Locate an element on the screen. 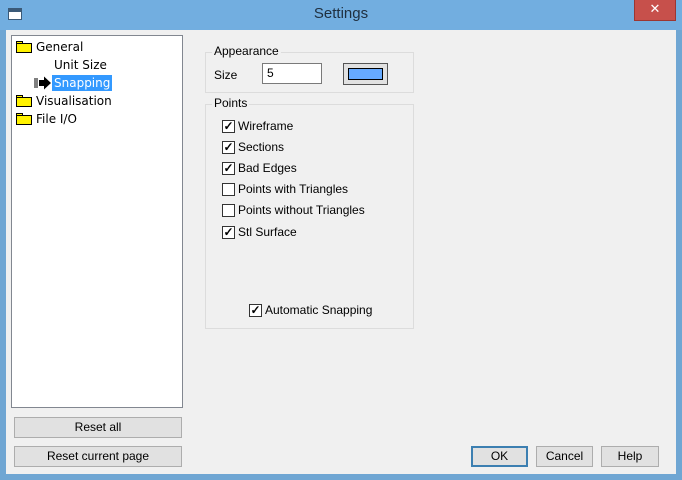  stl-surface-checkbox: ✓ Stl Surface is located at coordinates (302, 233).